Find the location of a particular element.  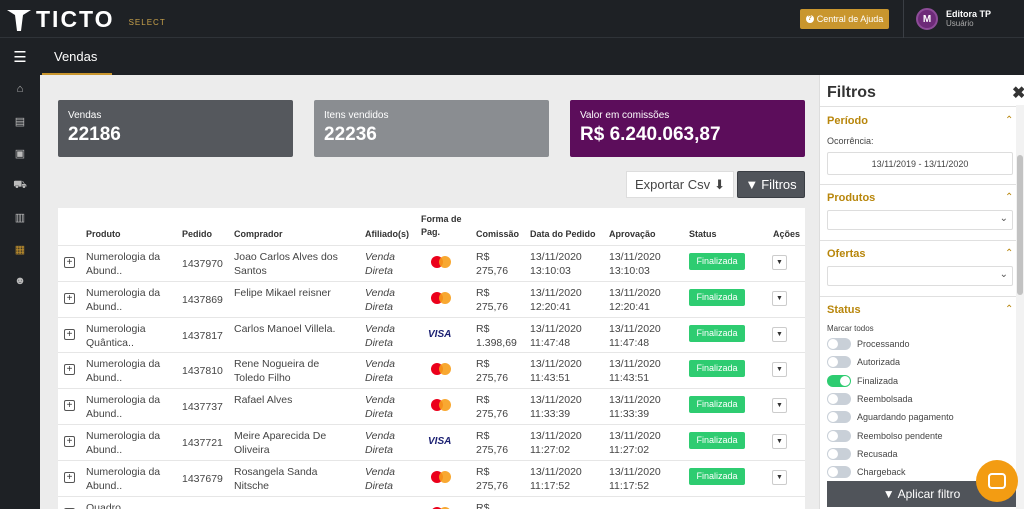

cell-produto-line: Abund.. is located at coordinates (104, 306).